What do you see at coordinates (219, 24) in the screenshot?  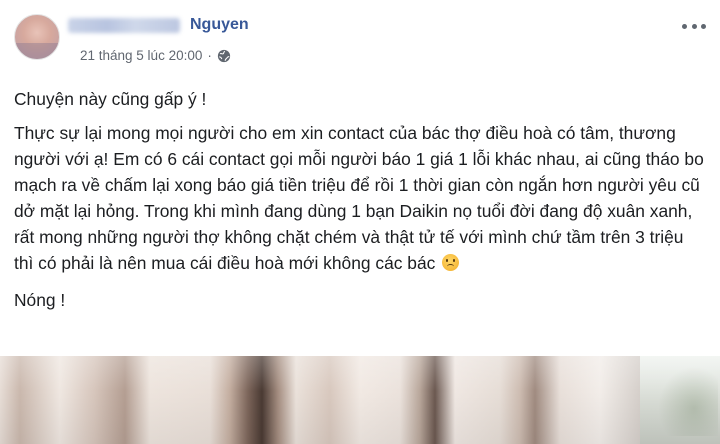 I see `author-last-name: Nguyen` at bounding box center [219, 24].